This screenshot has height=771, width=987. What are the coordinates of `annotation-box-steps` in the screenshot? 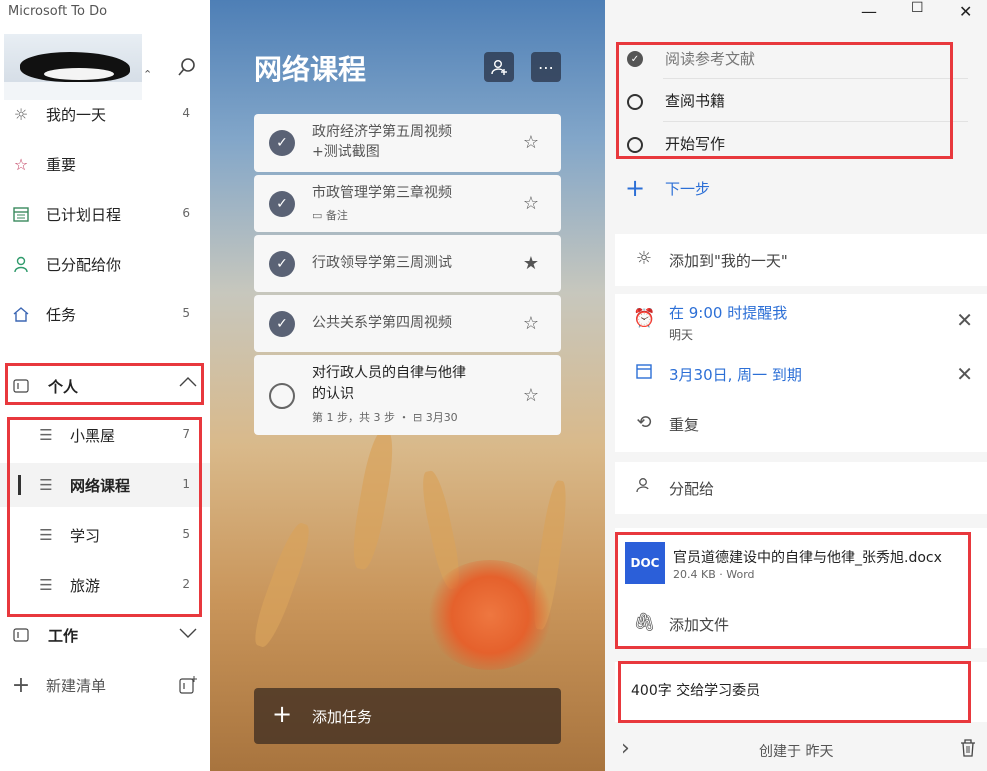 It's located at (784, 100).